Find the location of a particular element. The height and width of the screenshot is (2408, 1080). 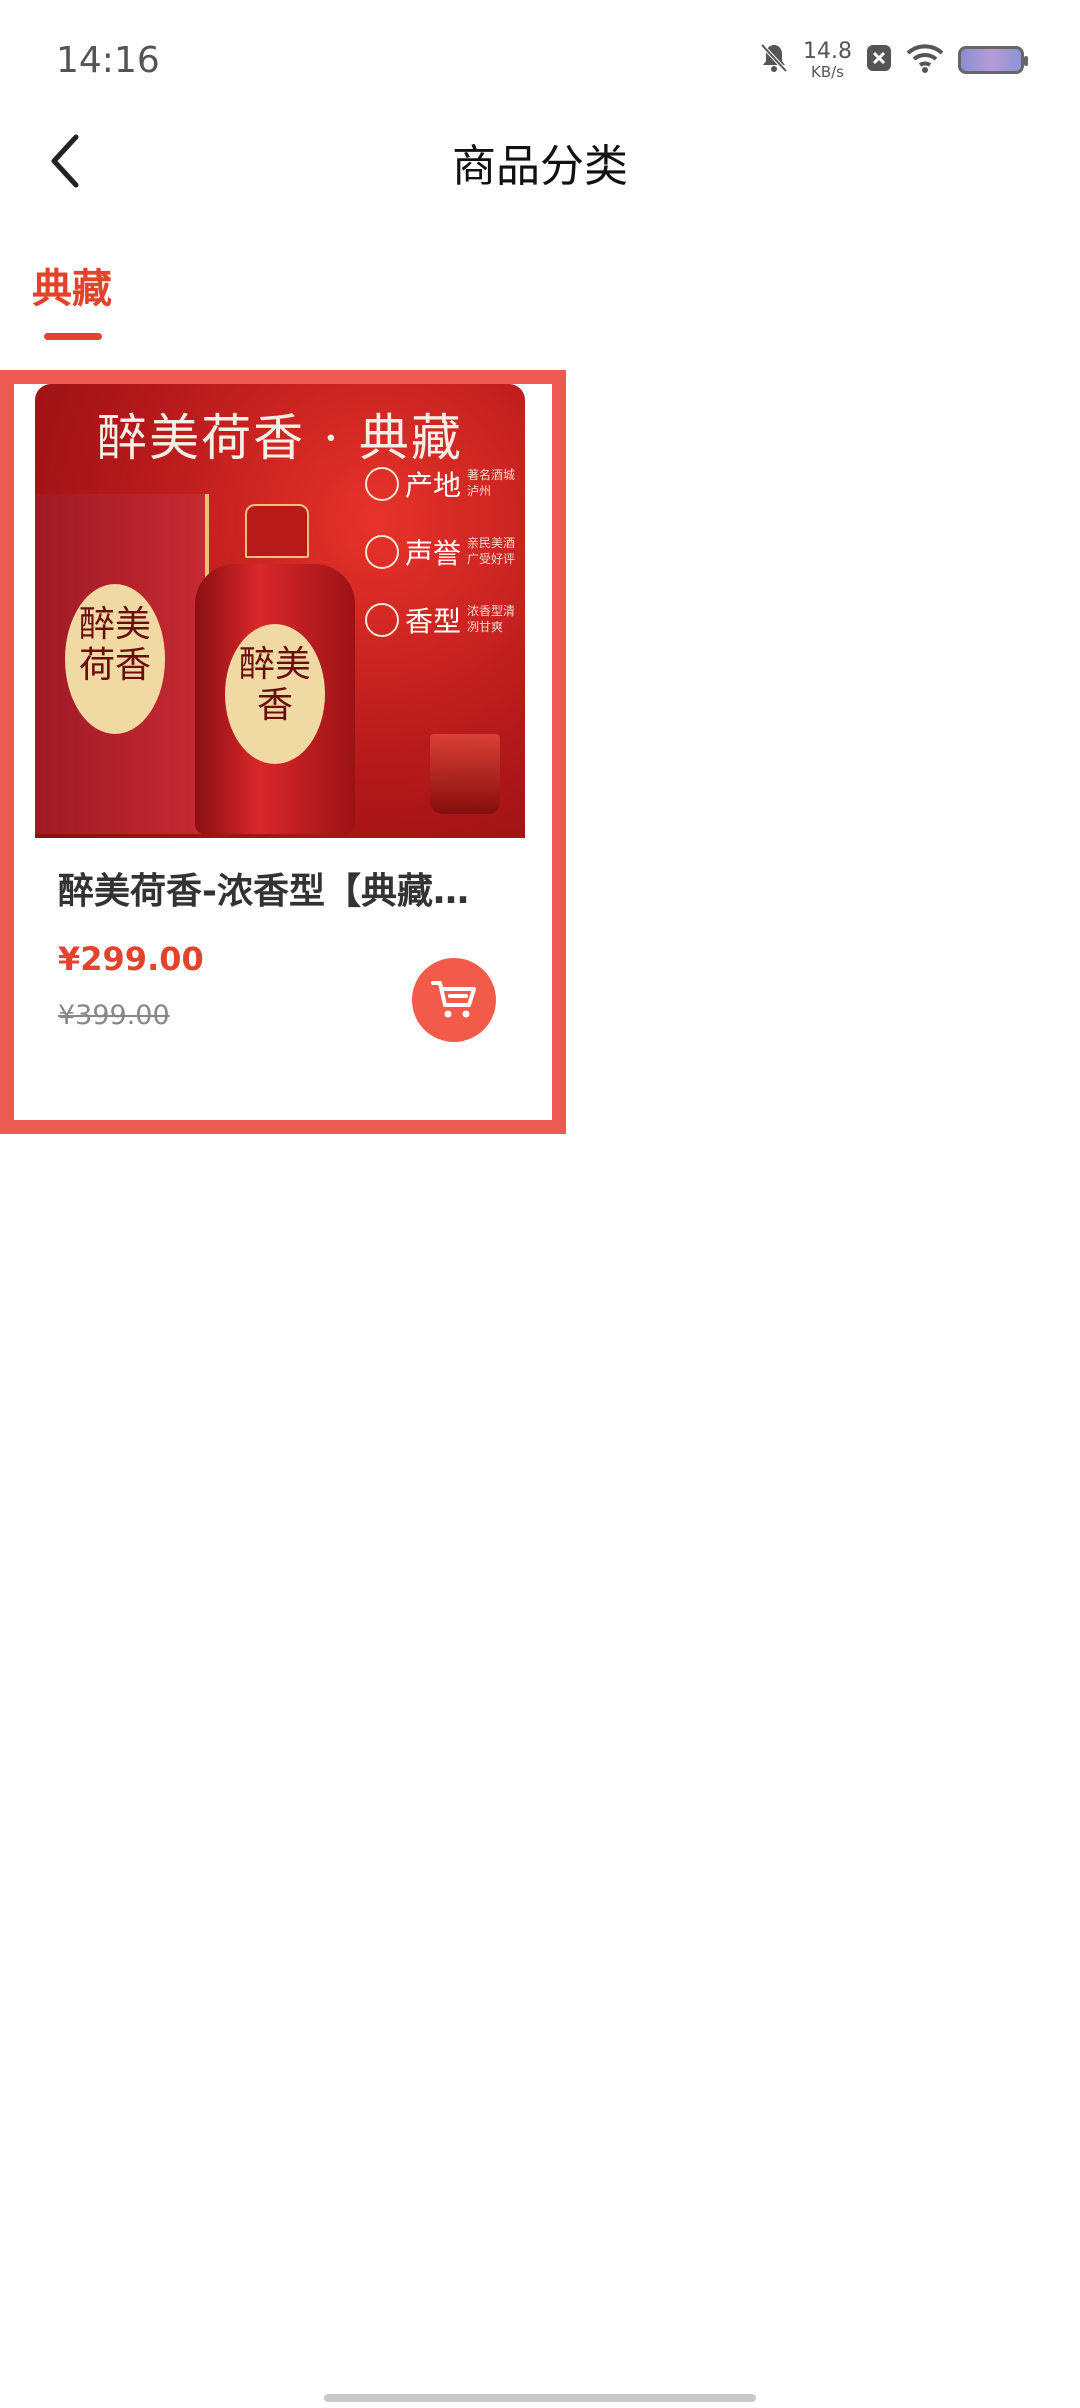

feature-name: 声誉 is located at coordinates (433, 553).